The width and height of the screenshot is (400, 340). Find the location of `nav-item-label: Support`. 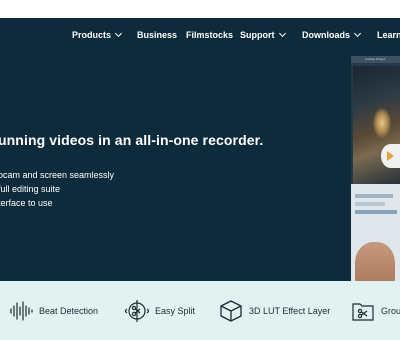

nav-item-label: Support is located at coordinates (257, 35).